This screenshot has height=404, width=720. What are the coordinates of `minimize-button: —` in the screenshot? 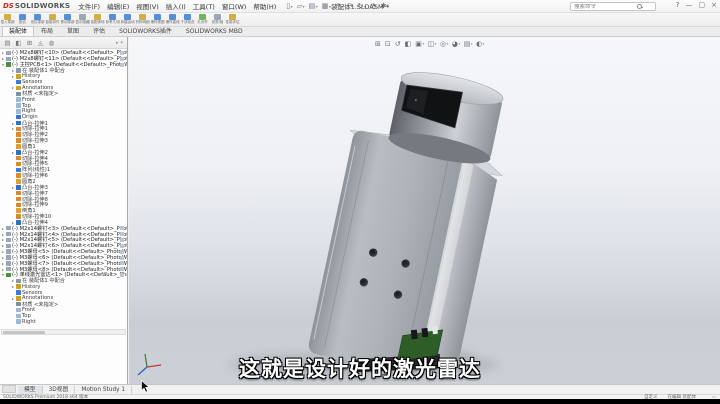 It's located at (689, 5).